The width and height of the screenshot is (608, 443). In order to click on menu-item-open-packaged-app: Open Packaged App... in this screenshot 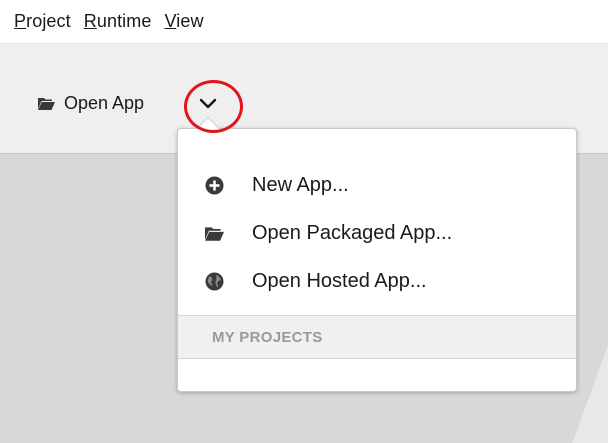, I will do `click(377, 233)`.